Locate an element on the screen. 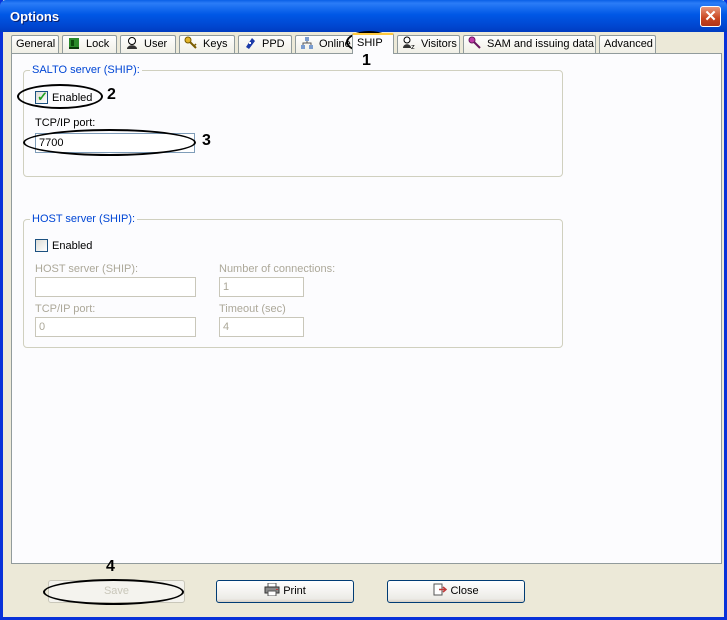 This screenshot has height=620, width=727. tab-label: User is located at coordinates (156, 44).